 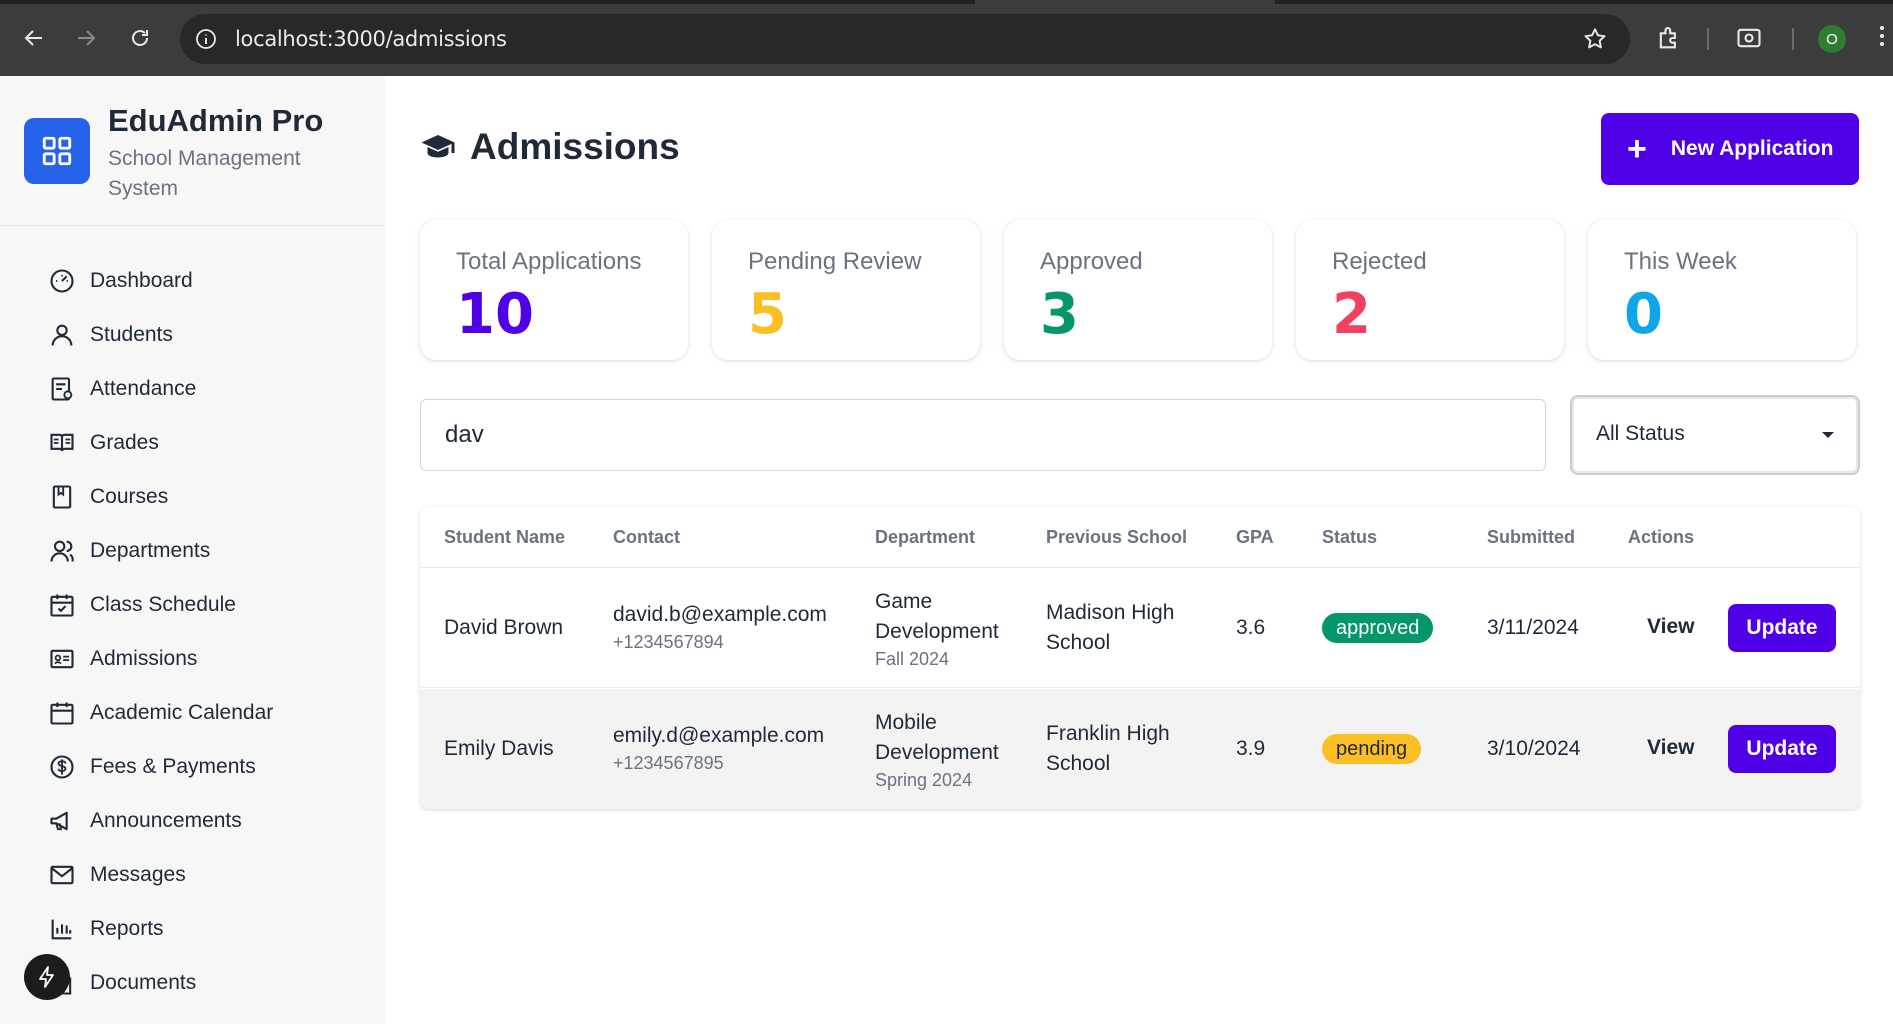 I want to click on tab-strip, so click(x=946, y=2).